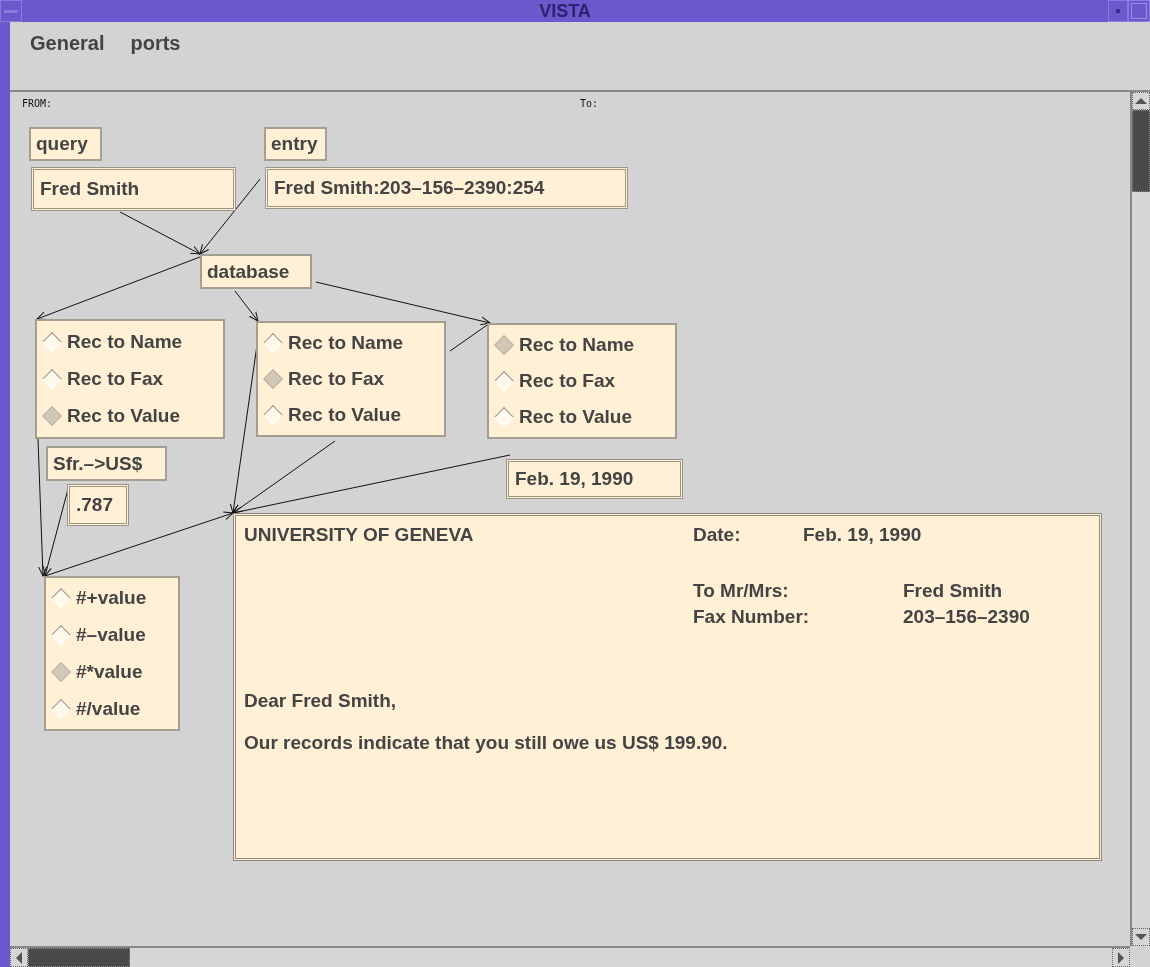 The width and height of the screenshot is (1150, 967). What do you see at coordinates (65, 144) in the screenshot?
I see `node-label: query` at bounding box center [65, 144].